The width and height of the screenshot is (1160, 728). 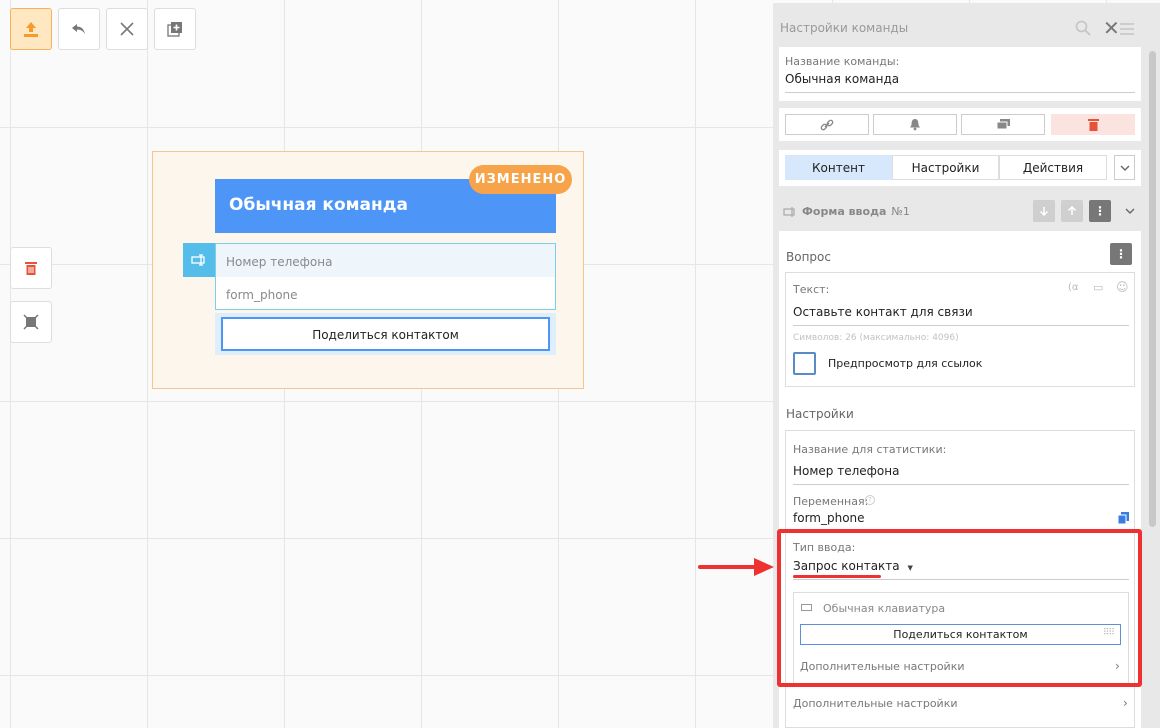 I want to click on arrow-down-icon, so click(x=1044, y=211).